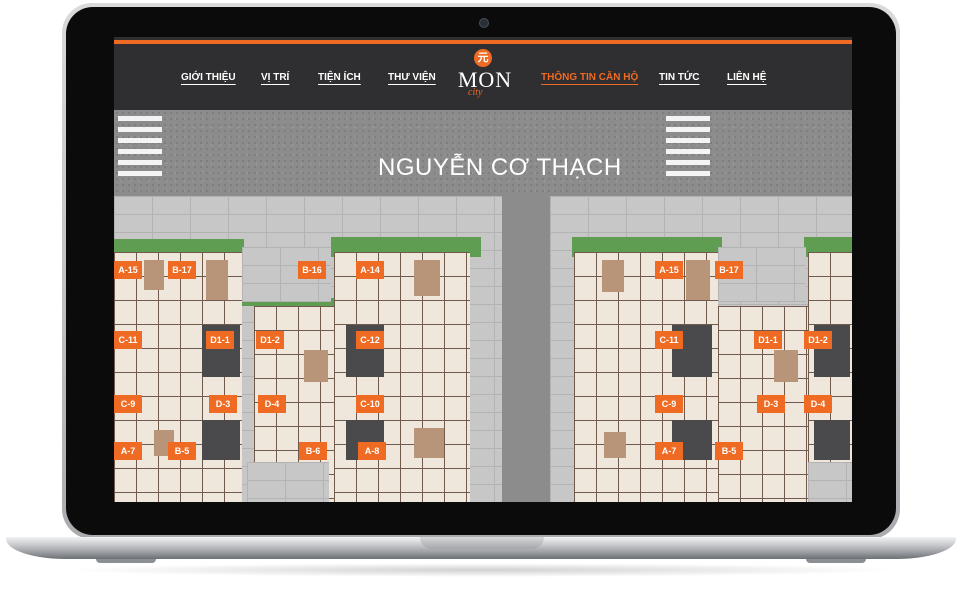 This screenshot has width=962, height=598. What do you see at coordinates (679, 77) in the screenshot?
I see `nav-tin-tuc: TIN TỨC` at bounding box center [679, 77].